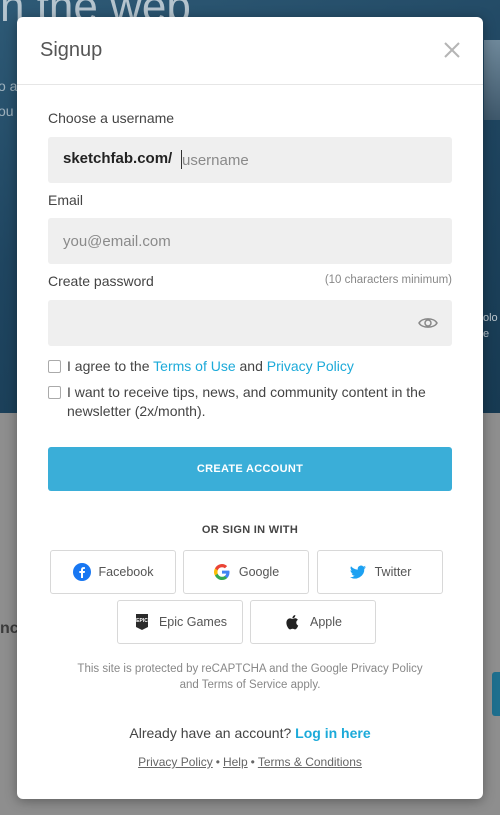 The image size is (500, 815). What do you see at coordinates (126, 572) in the screenshot?
I see `facebook-label: Facebook` at bounding box center [126, 572].